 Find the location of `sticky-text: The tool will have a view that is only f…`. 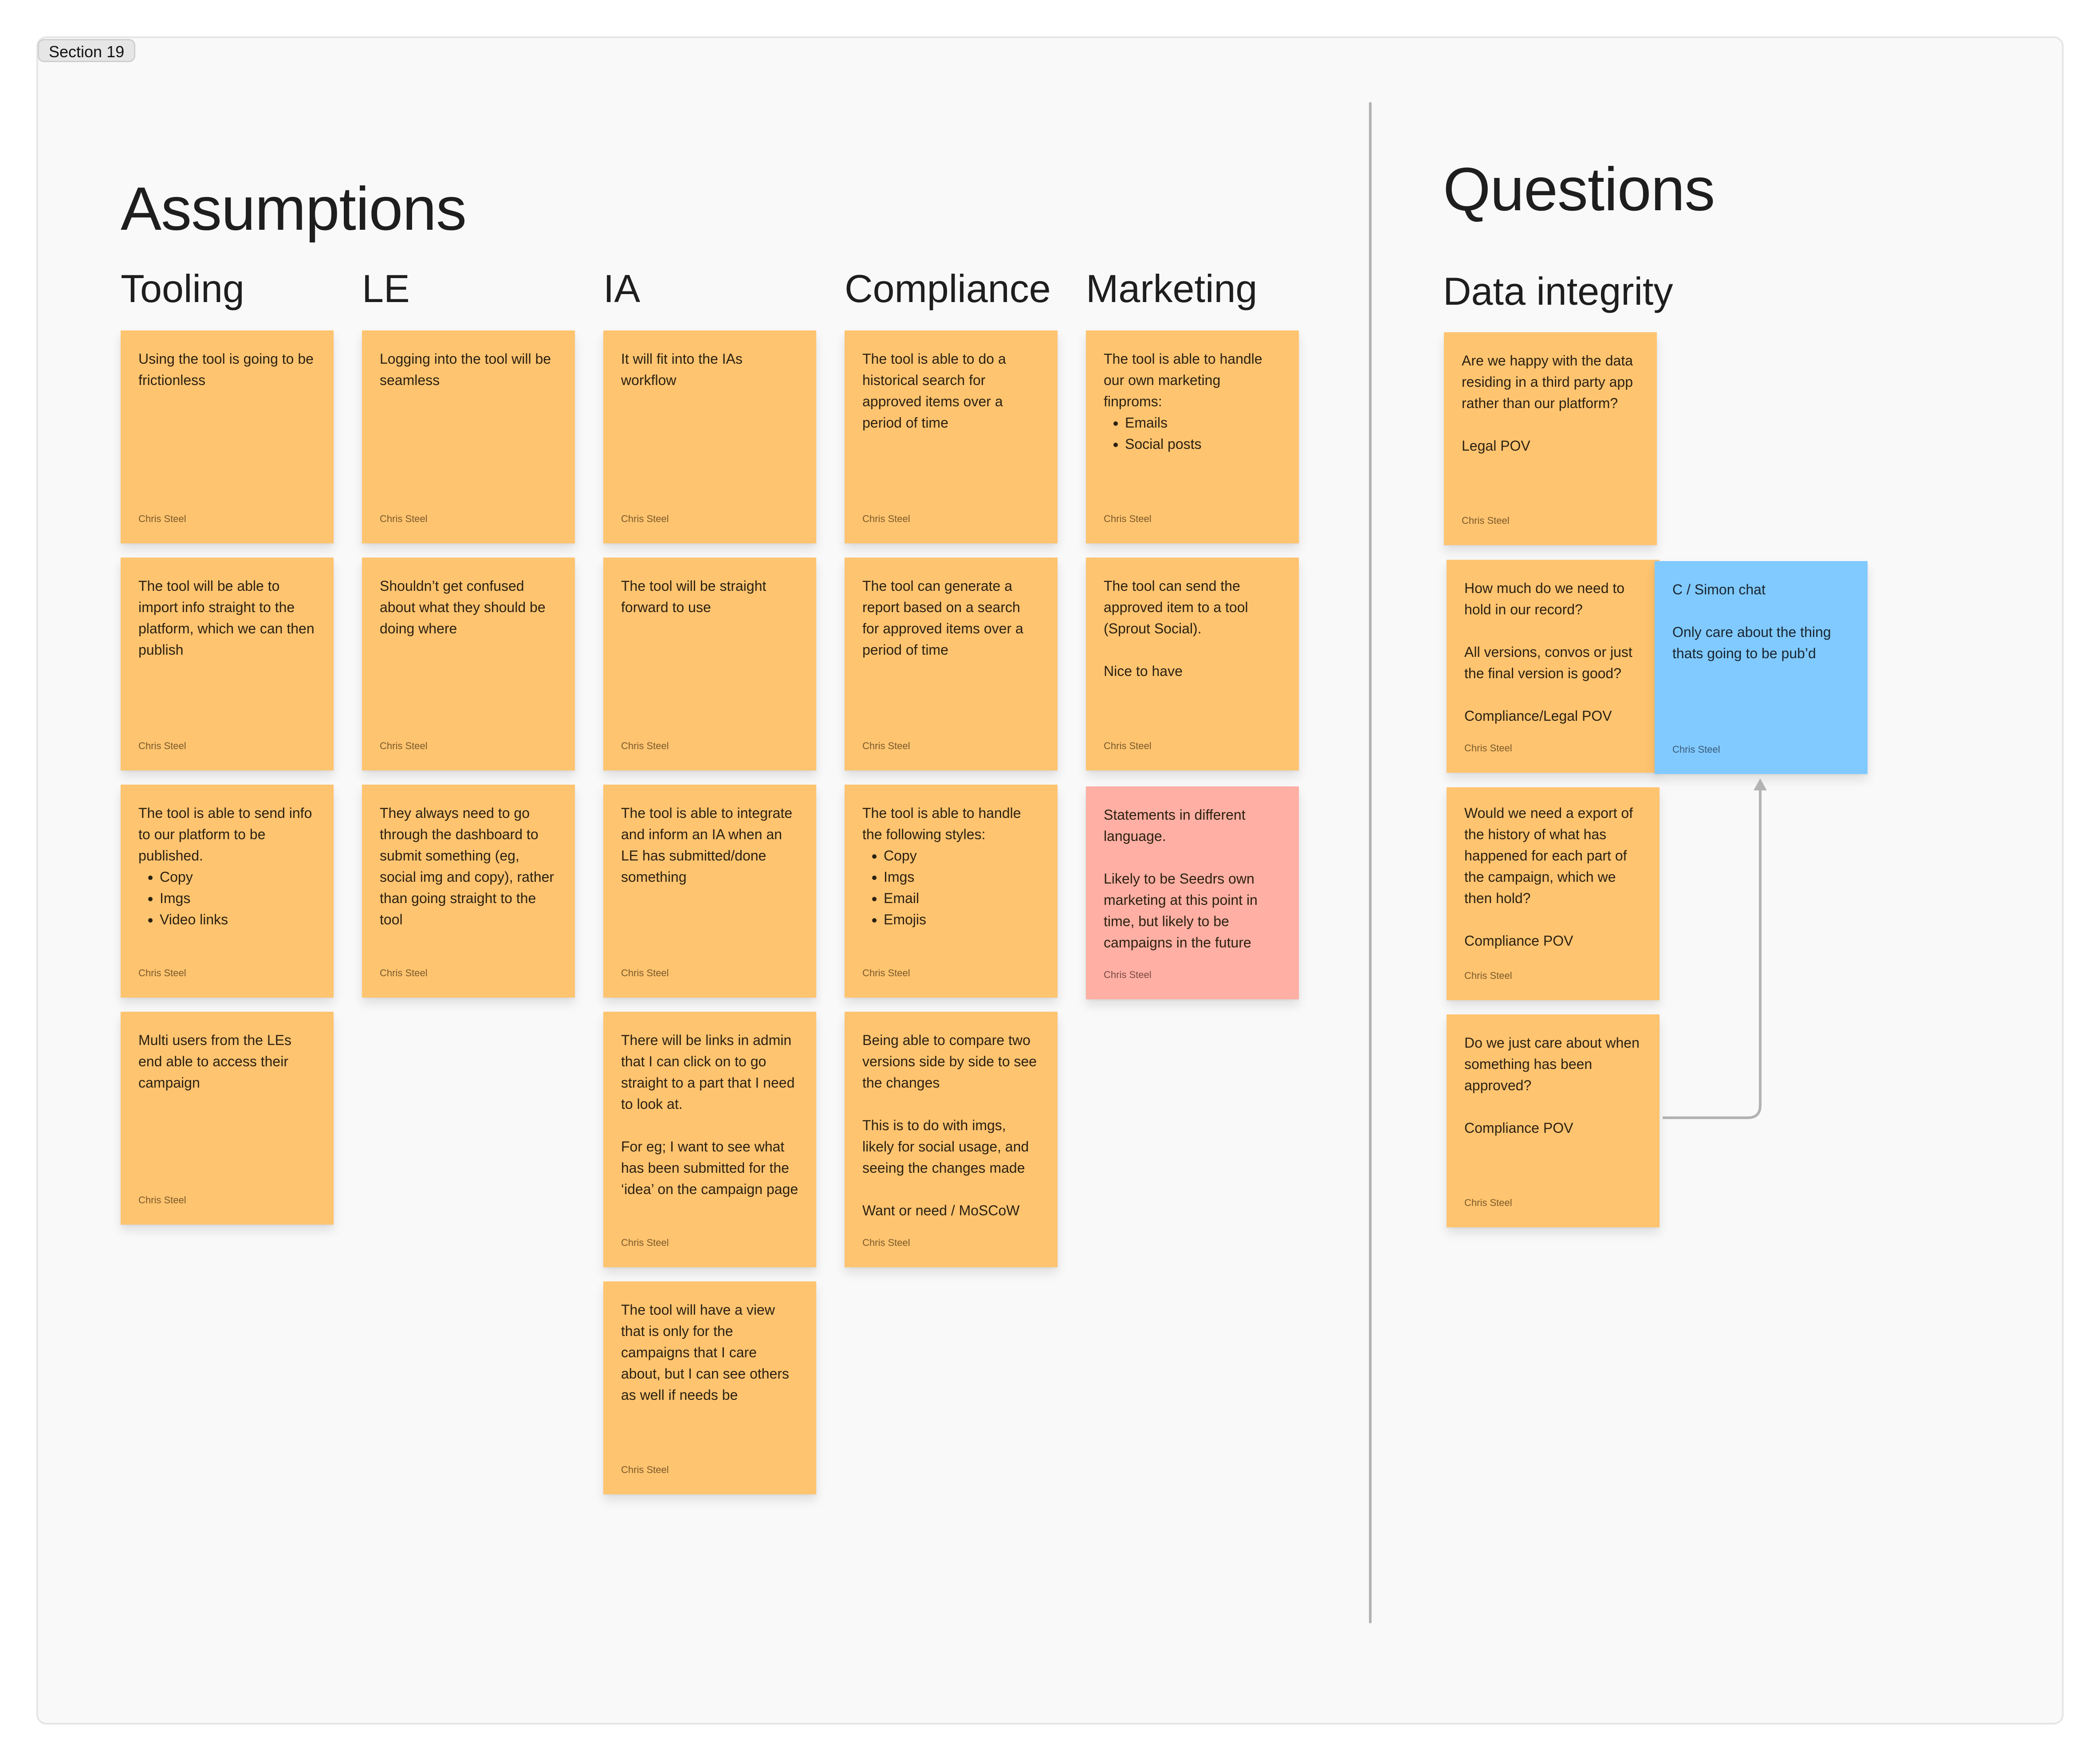

sticky-text: The tool will have a view that is only f… is located at coordinates (707, 1352).